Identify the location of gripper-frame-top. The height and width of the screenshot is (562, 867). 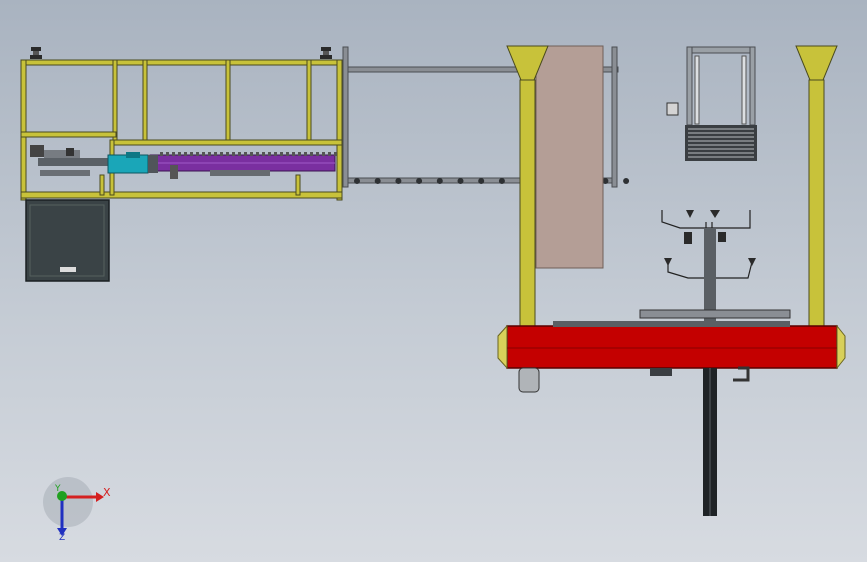
(721, 103).